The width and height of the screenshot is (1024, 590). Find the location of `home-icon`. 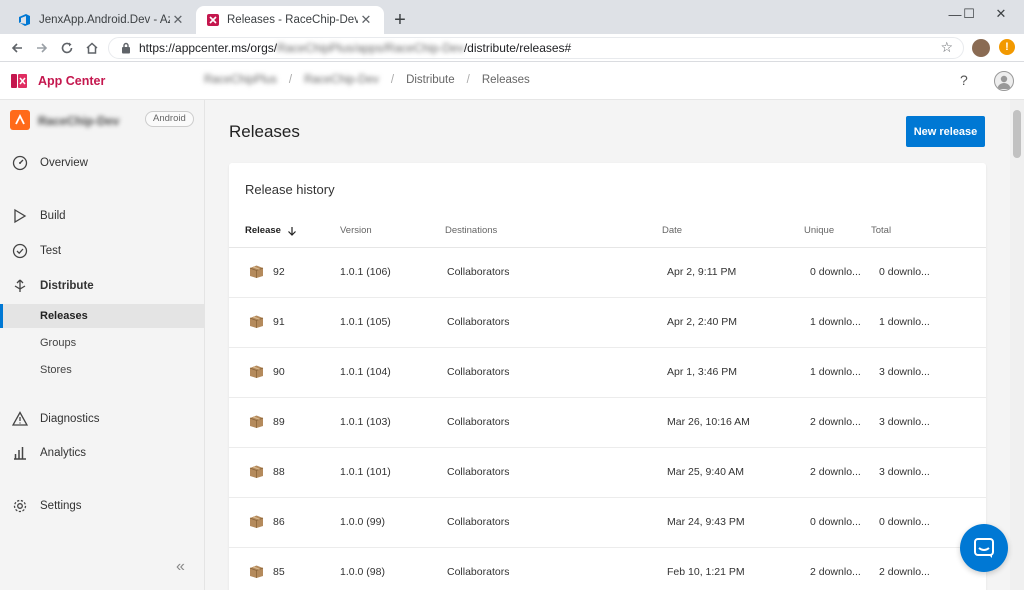

home-icon is located at coordinates (92, 48).